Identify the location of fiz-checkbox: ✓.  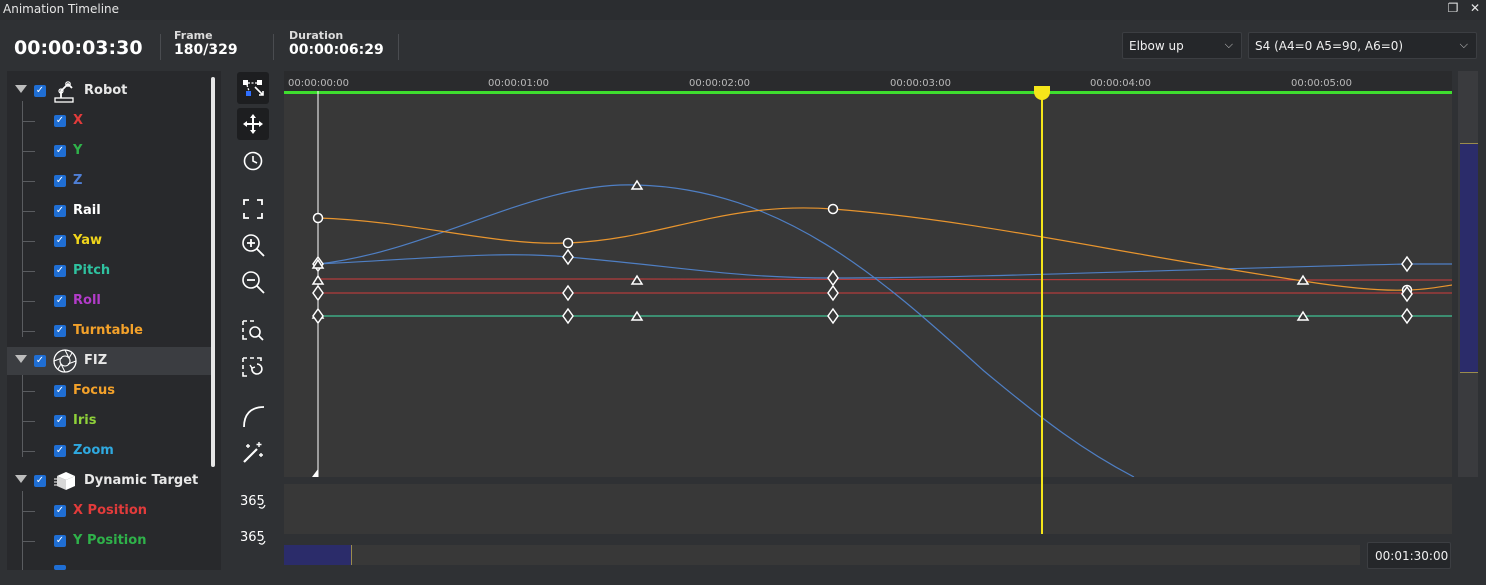
(40, 361).